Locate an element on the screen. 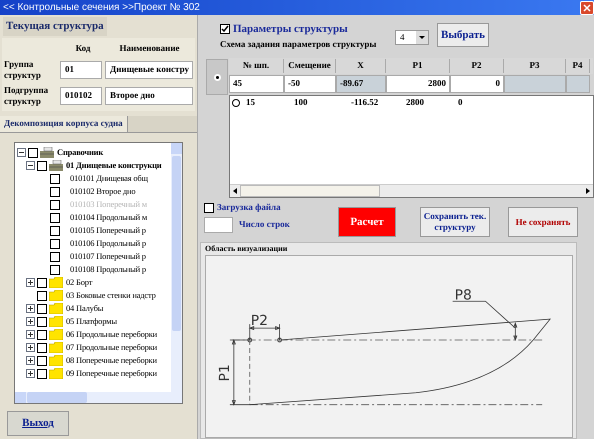 The height and width of the screenshot is (439, 594). code-field: 010102 is located at coordinates (81, 96).